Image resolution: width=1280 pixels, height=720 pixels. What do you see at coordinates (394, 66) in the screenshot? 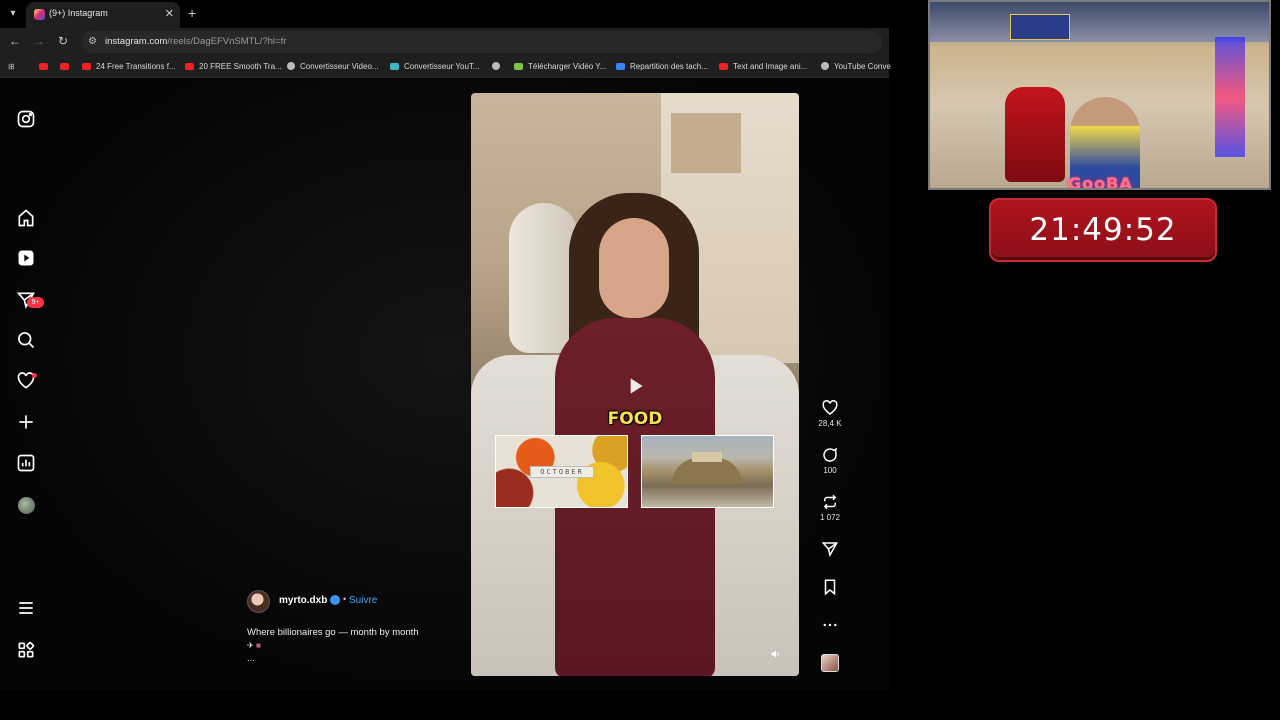
I see `converter-icon` at bounding box center [394, 66].